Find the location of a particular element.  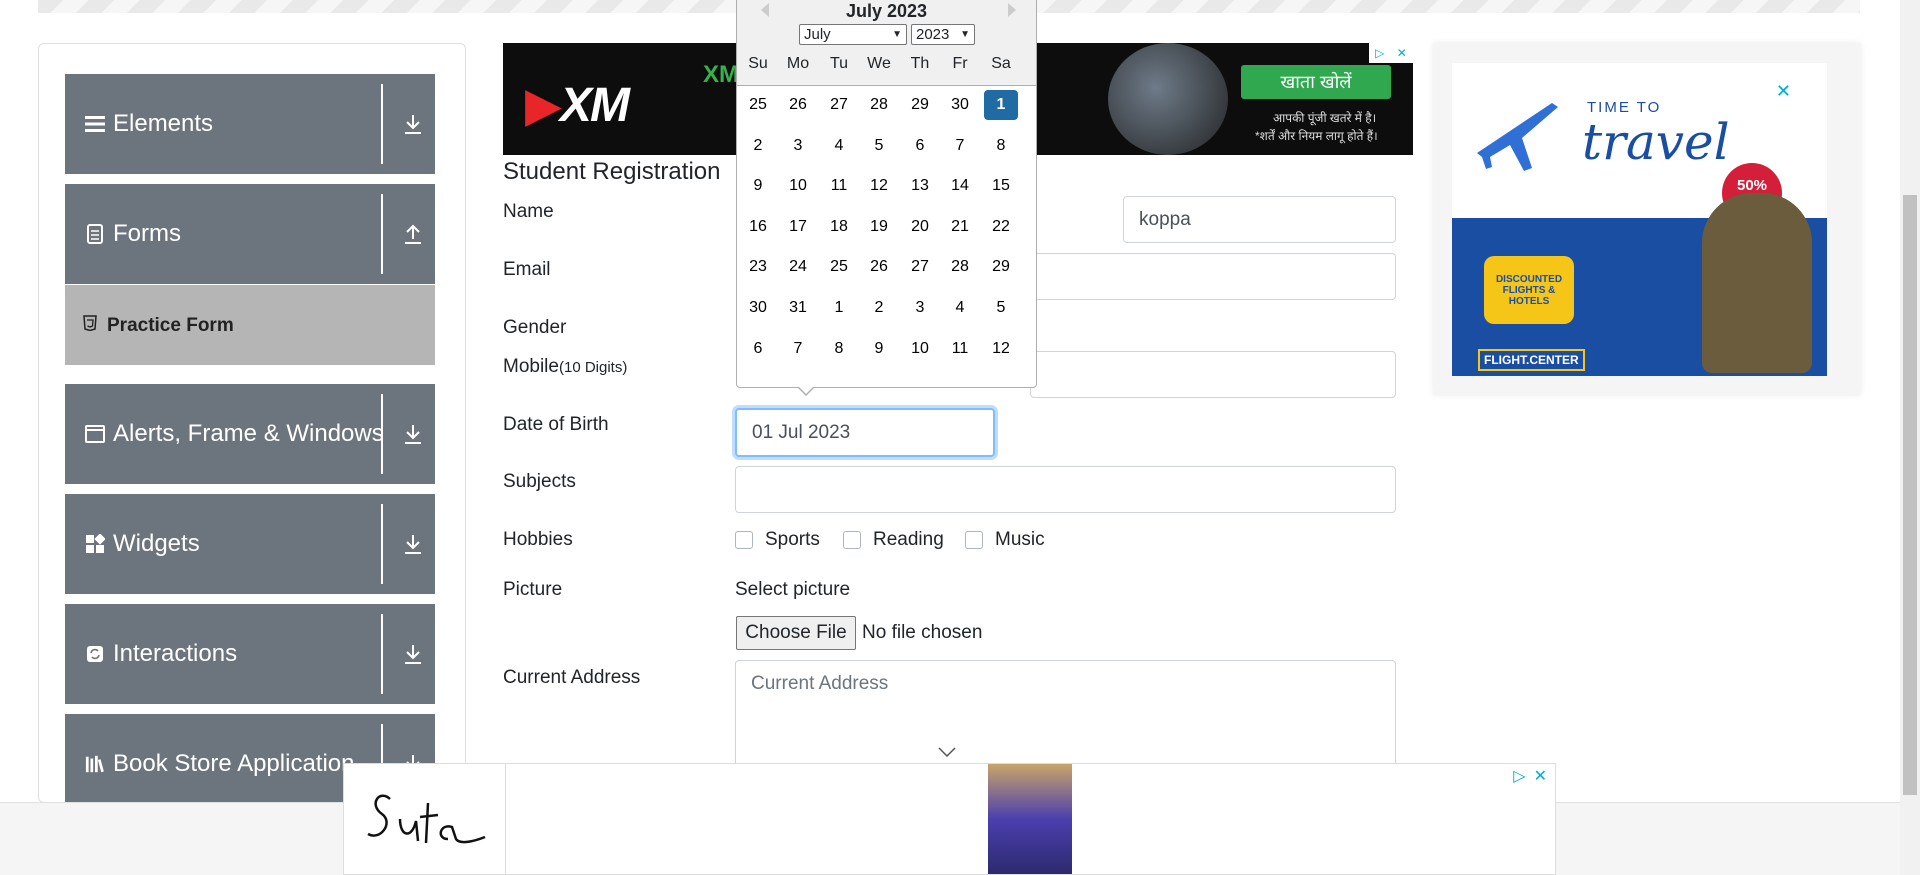

checkbox-label: Reading is located at coordinates (908, 539).